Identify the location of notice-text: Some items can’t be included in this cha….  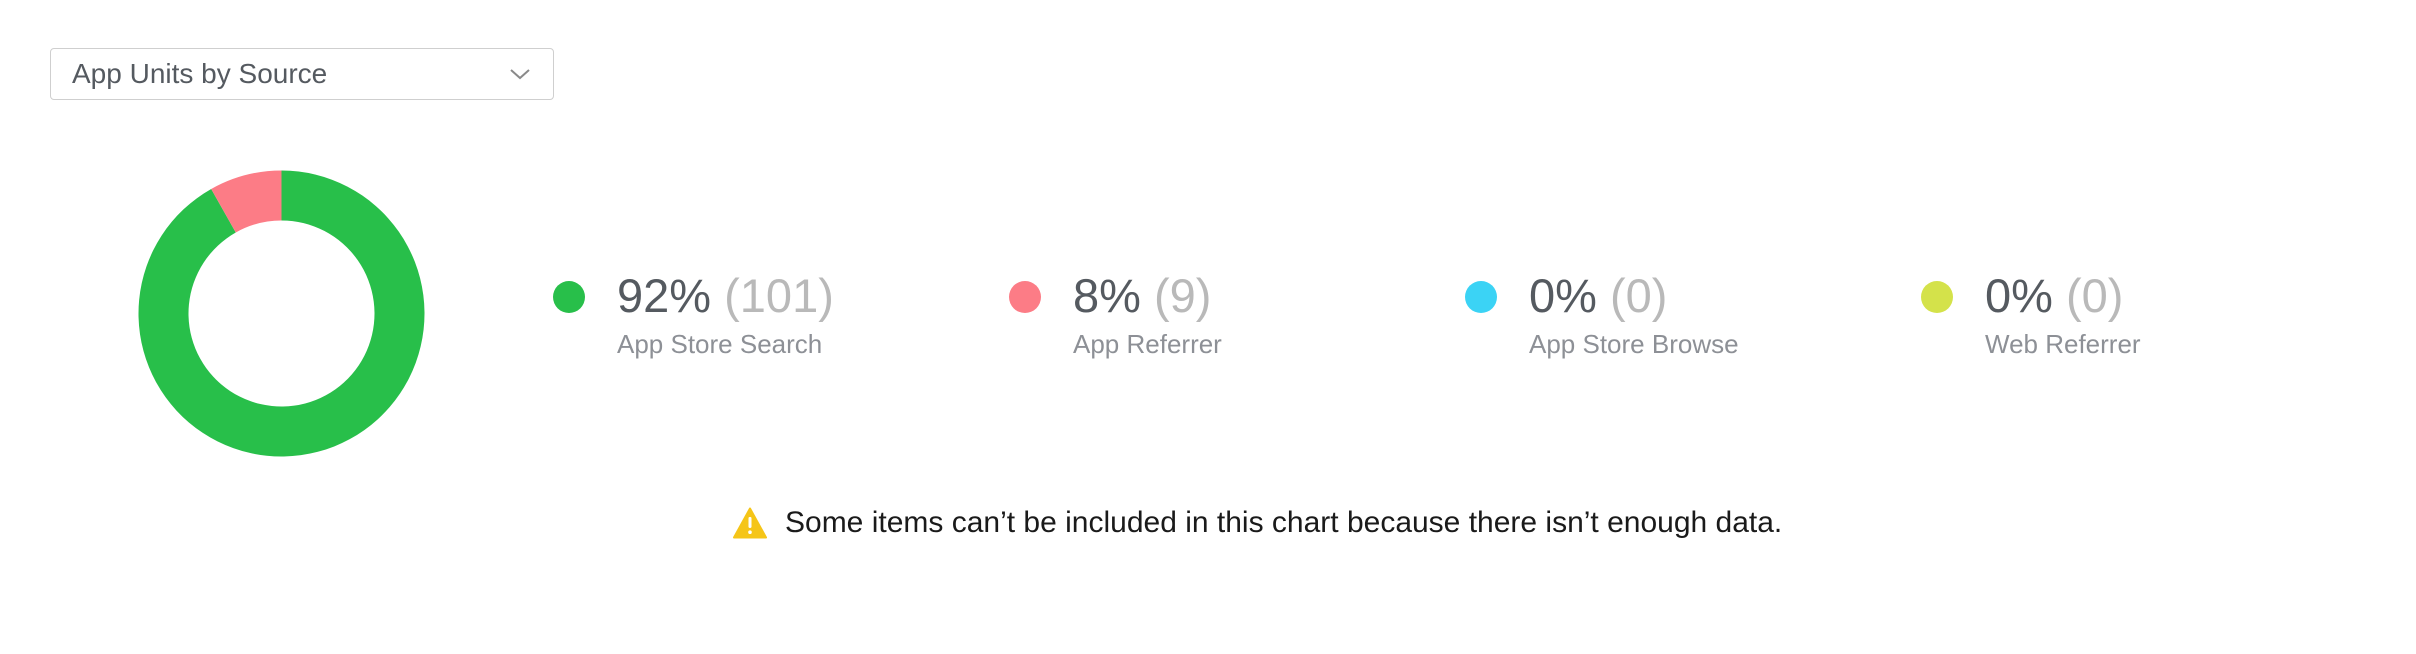
(1284, 522).